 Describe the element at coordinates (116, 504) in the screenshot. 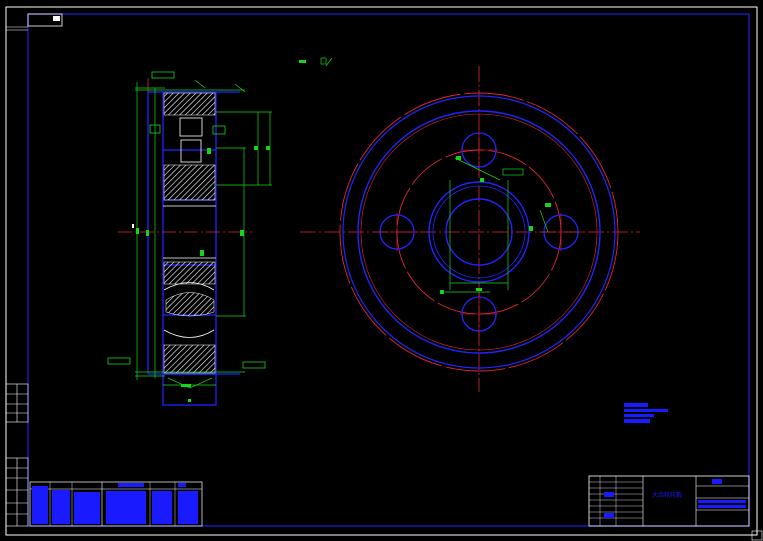

I see `parameter-table` at that location.